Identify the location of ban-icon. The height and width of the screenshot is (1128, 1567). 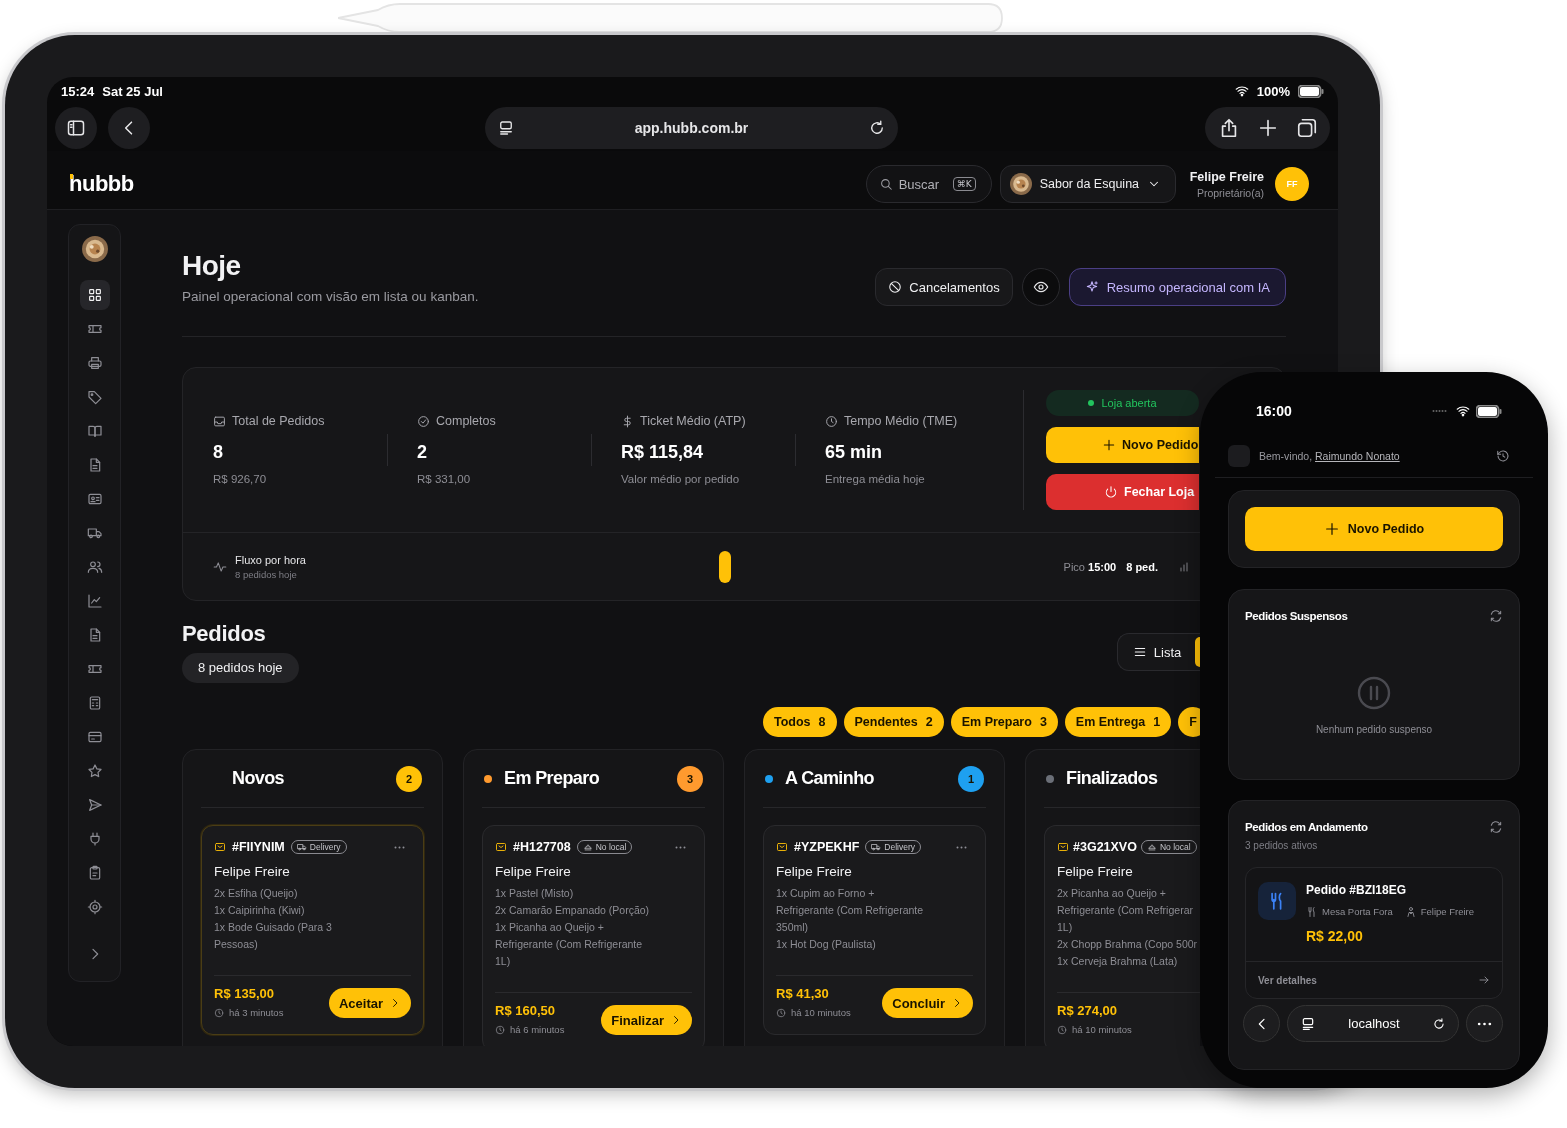
(895, 287).